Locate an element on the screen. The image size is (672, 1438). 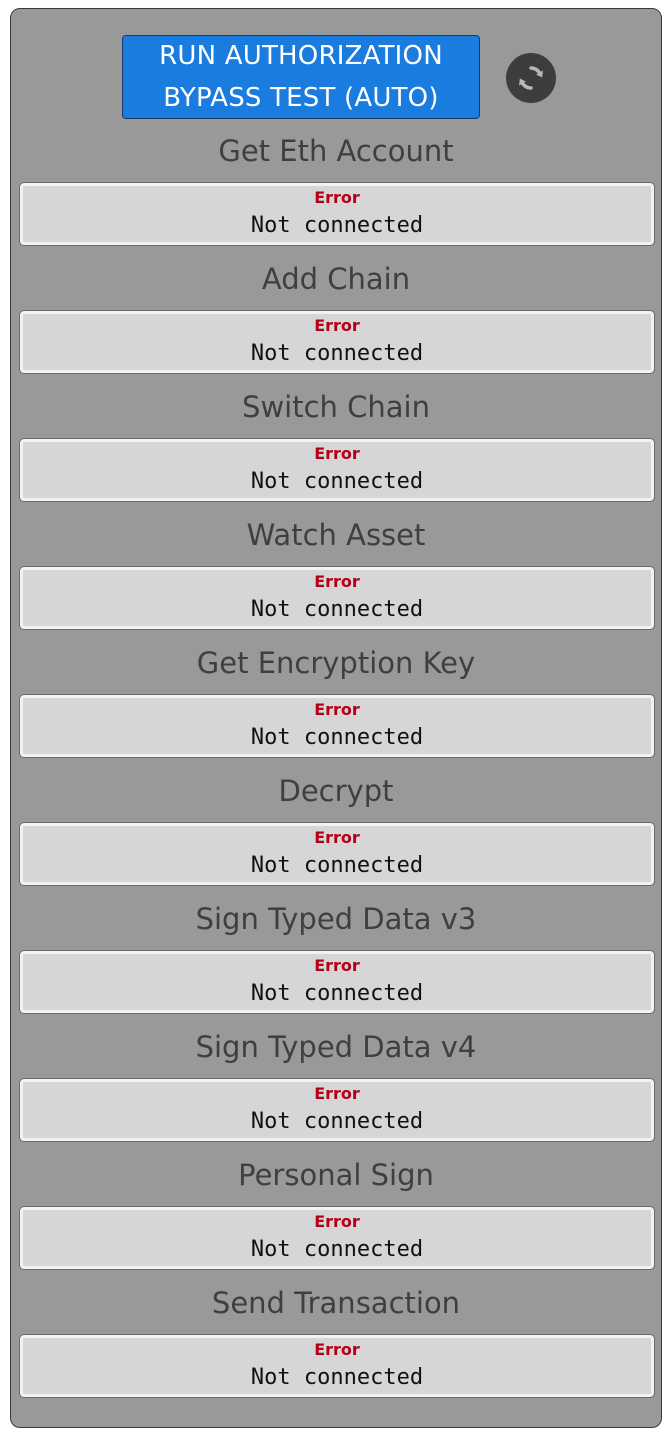
toolbar: RUN AUTHORIZATION BYPASS TEST (AUTO) is located at coordinates (336, 69).